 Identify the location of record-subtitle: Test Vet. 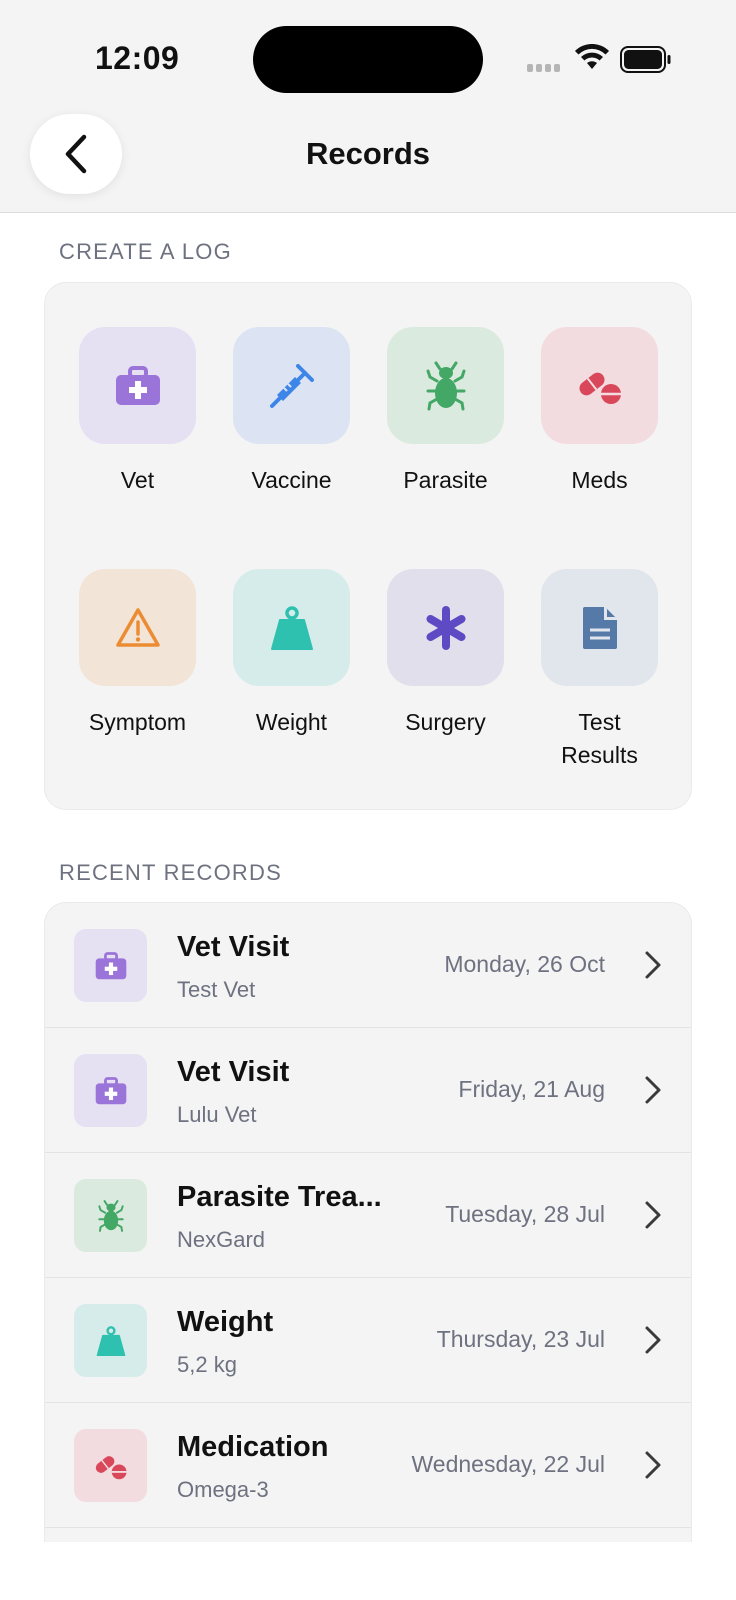
(216, 989).